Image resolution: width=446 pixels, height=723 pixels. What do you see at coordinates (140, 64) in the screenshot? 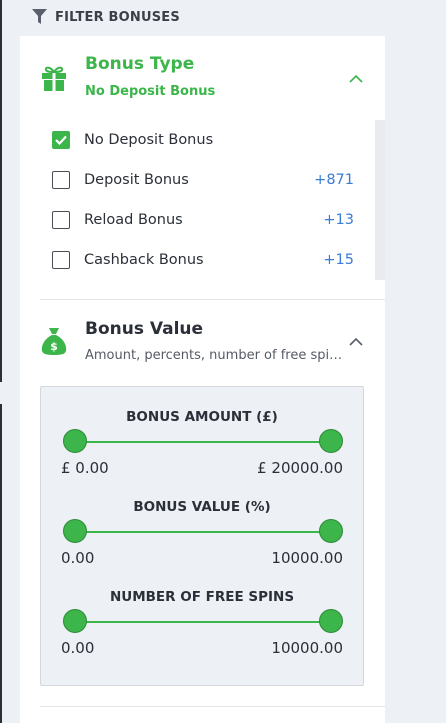
I see `bonus-type-title: Bonus Type` at bounding box center [140, 64].